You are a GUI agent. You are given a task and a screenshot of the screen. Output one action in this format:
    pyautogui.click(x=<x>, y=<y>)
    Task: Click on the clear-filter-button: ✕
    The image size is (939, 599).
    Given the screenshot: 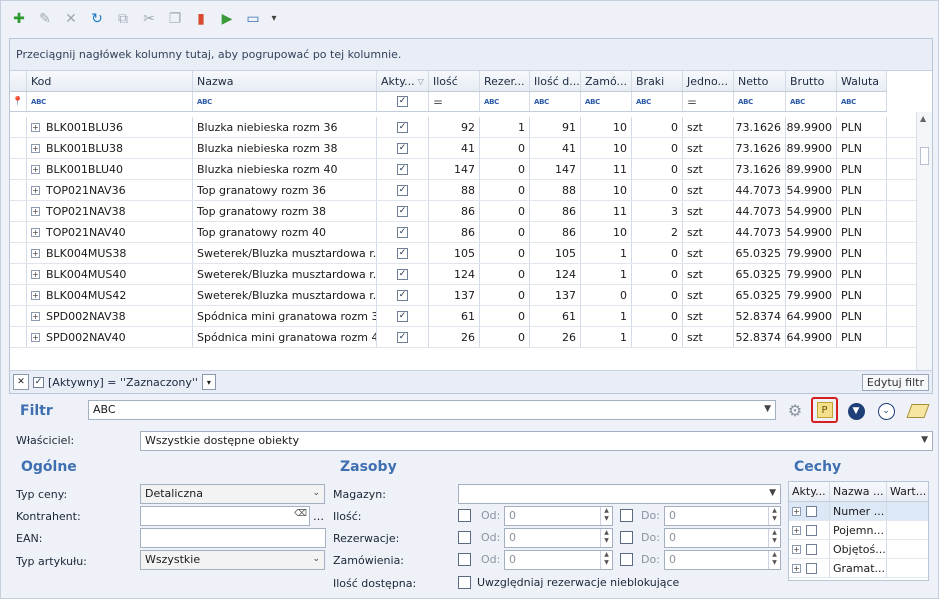 What is the action you would take?
    pyautogui.click(x=21, y=382)
    